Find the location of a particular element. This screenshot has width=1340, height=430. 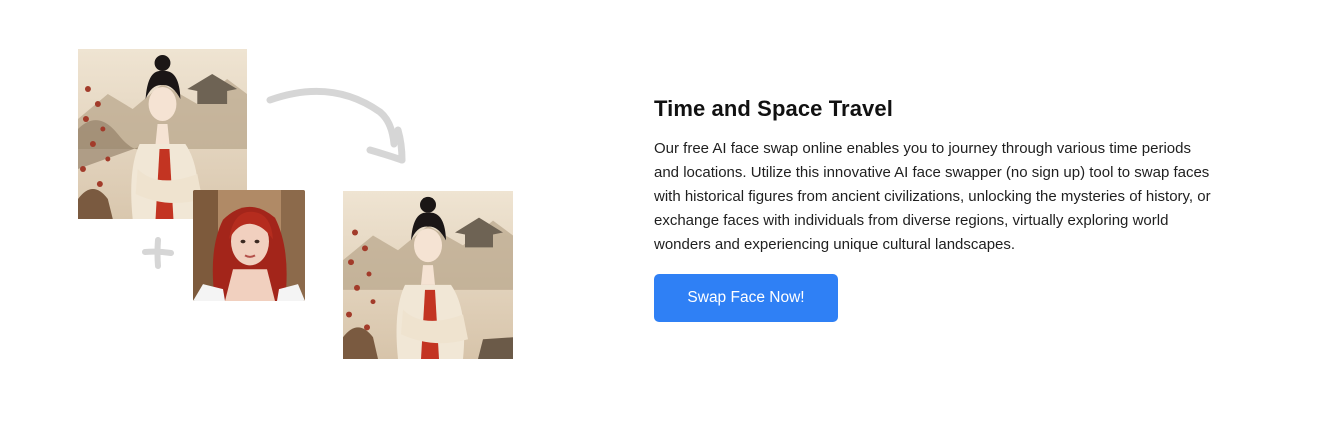

swap-face-now-button: Swap Face Now! is located at coordinates (746, 298).